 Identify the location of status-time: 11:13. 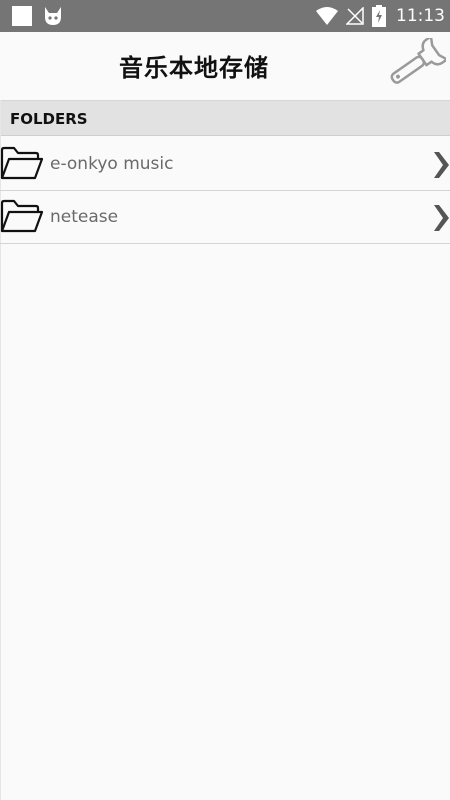
(420, 16).